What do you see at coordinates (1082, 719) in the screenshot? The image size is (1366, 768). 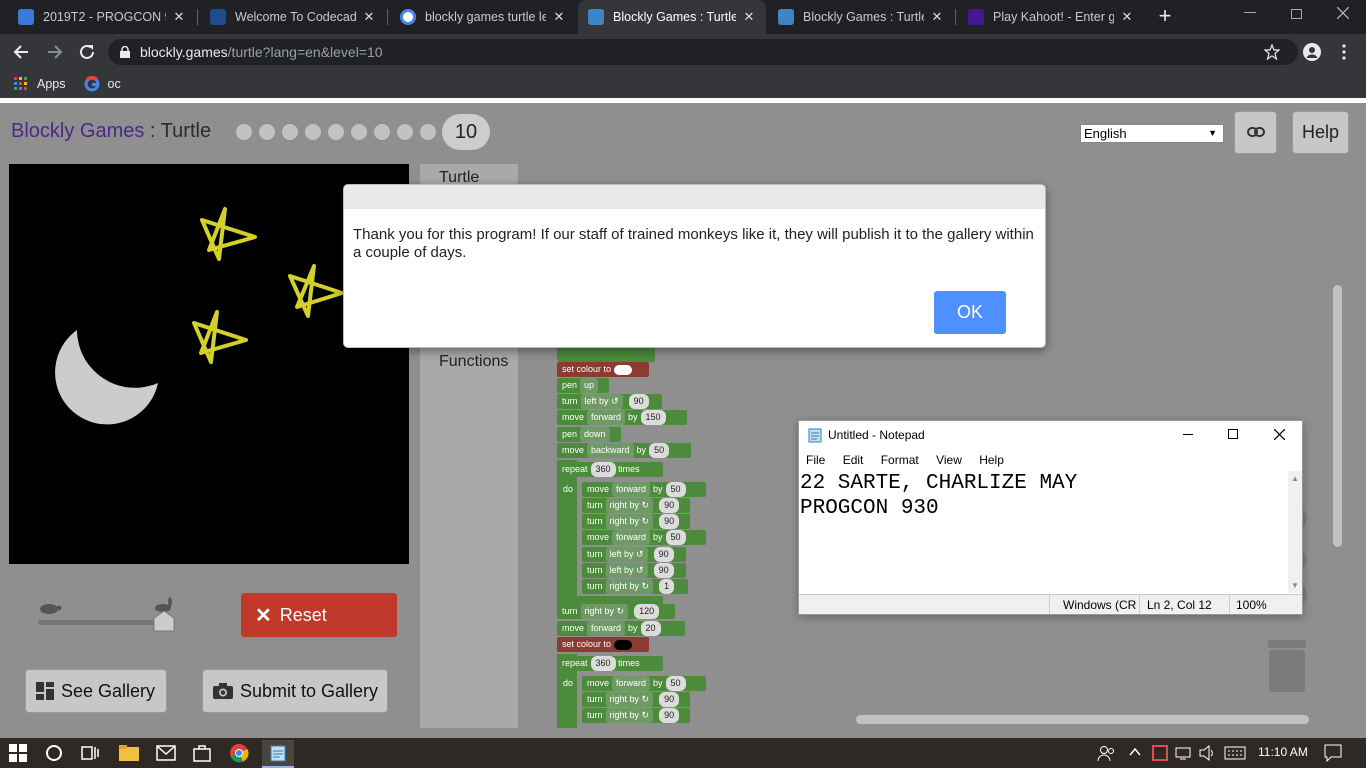 I see `workspace-horizontal-scrollbar` at bounding box center [1082, 719].